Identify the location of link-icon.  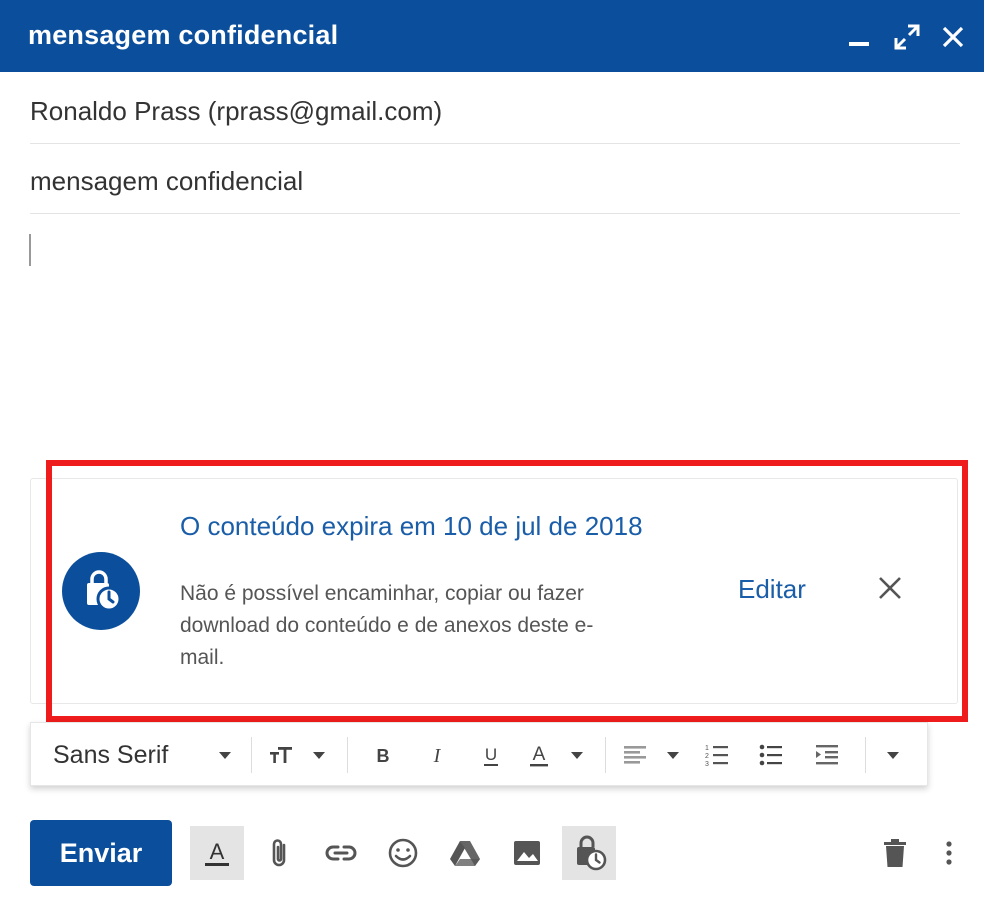
(341, 853).